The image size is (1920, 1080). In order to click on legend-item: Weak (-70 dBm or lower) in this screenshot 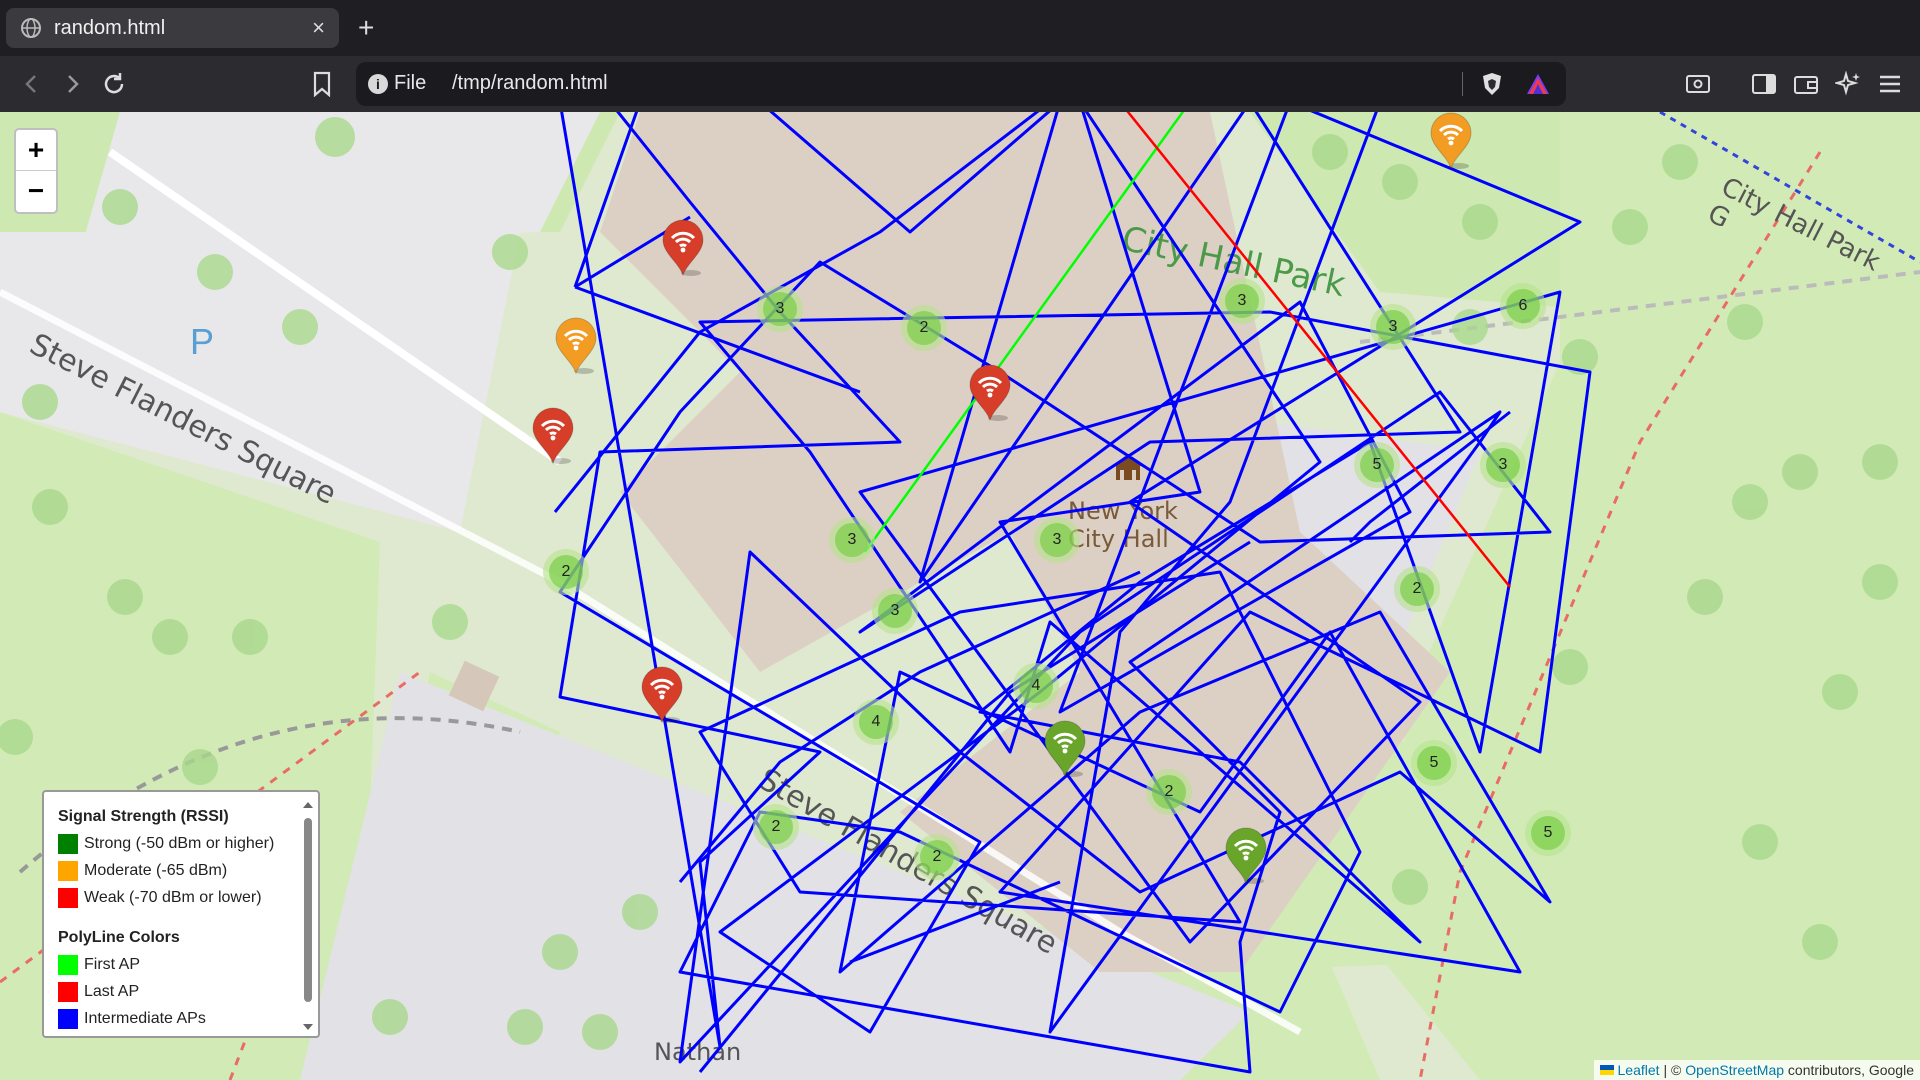, I will do `click(188, 897)`.